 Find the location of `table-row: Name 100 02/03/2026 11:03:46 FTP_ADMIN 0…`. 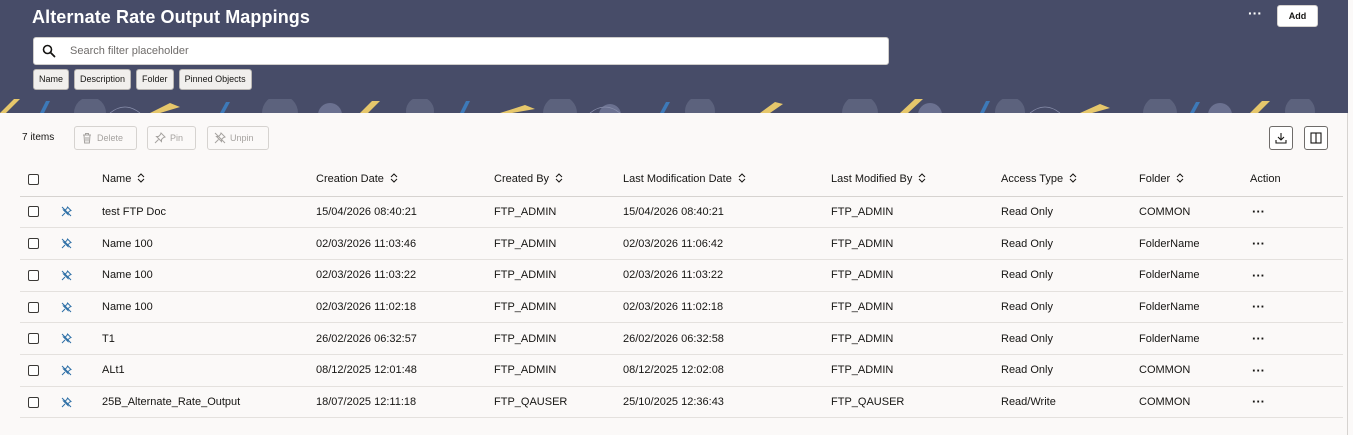

table-row: Name 100 02/03/2026 11:03:46 FTP_ADMIN 0… is located at coordinates (681, 243).